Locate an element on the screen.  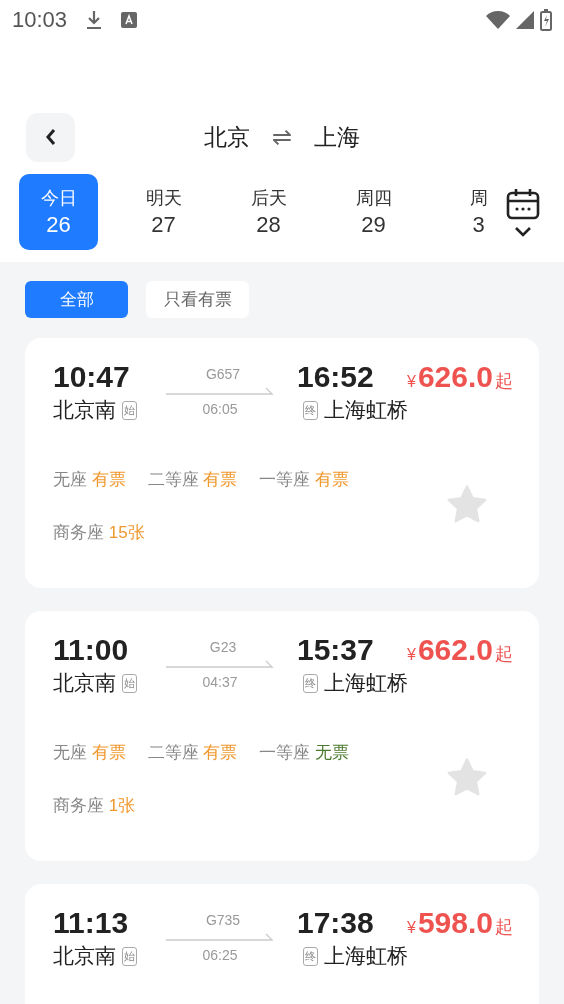
train-number: G23 is located at coordinates (223, 647).